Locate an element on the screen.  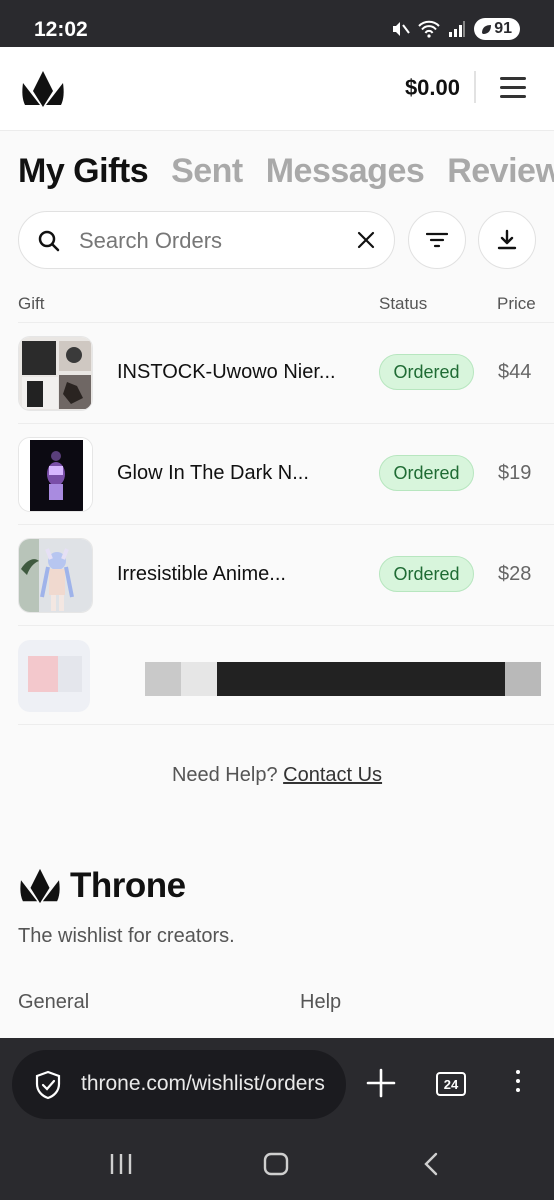
column-status: Status is located at coordinates (403, 303).